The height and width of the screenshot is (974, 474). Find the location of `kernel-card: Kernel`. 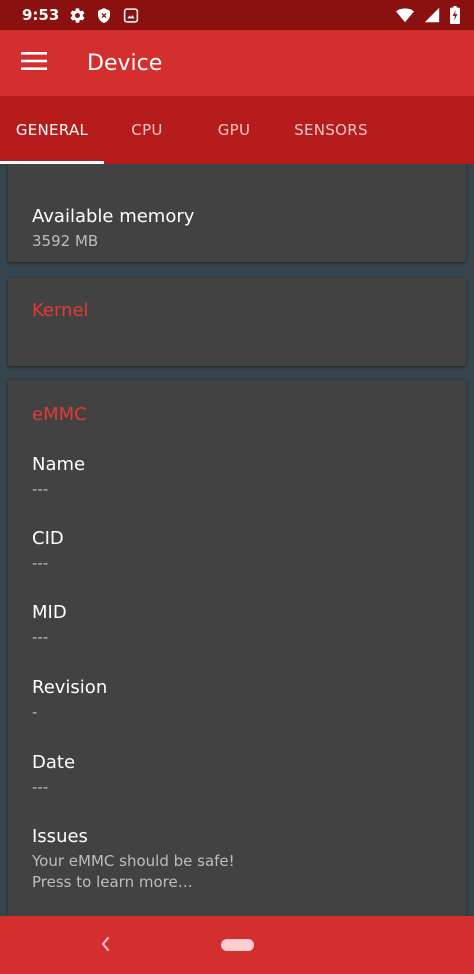

kernel-card: Kernel is located at coordinates (237, 322).